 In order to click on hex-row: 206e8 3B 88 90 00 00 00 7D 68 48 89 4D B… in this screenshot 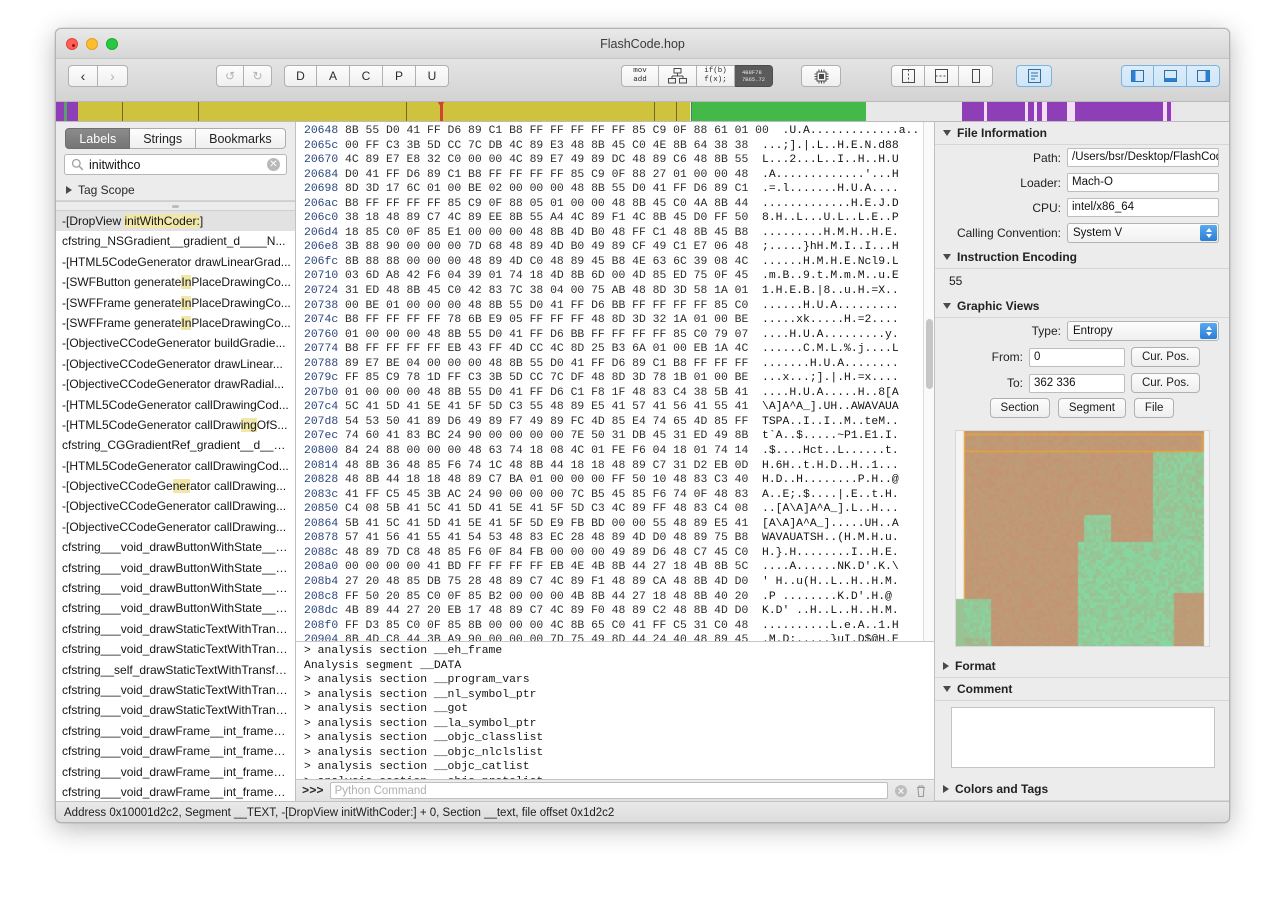, I will do `click(619, 247)`.